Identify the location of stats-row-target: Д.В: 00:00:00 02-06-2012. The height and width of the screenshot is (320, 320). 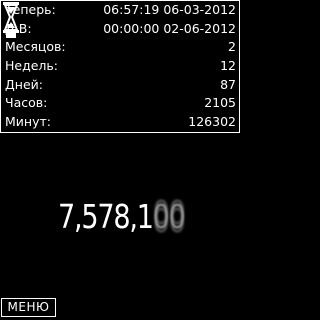
(120, 29).